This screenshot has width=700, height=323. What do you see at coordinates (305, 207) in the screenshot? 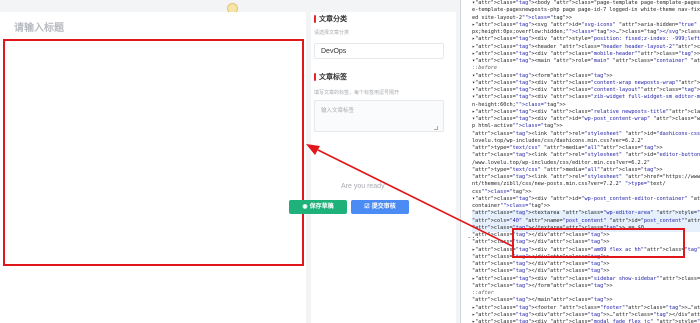
I see `draft-icon: ◉` at bounding box center [305, 207].